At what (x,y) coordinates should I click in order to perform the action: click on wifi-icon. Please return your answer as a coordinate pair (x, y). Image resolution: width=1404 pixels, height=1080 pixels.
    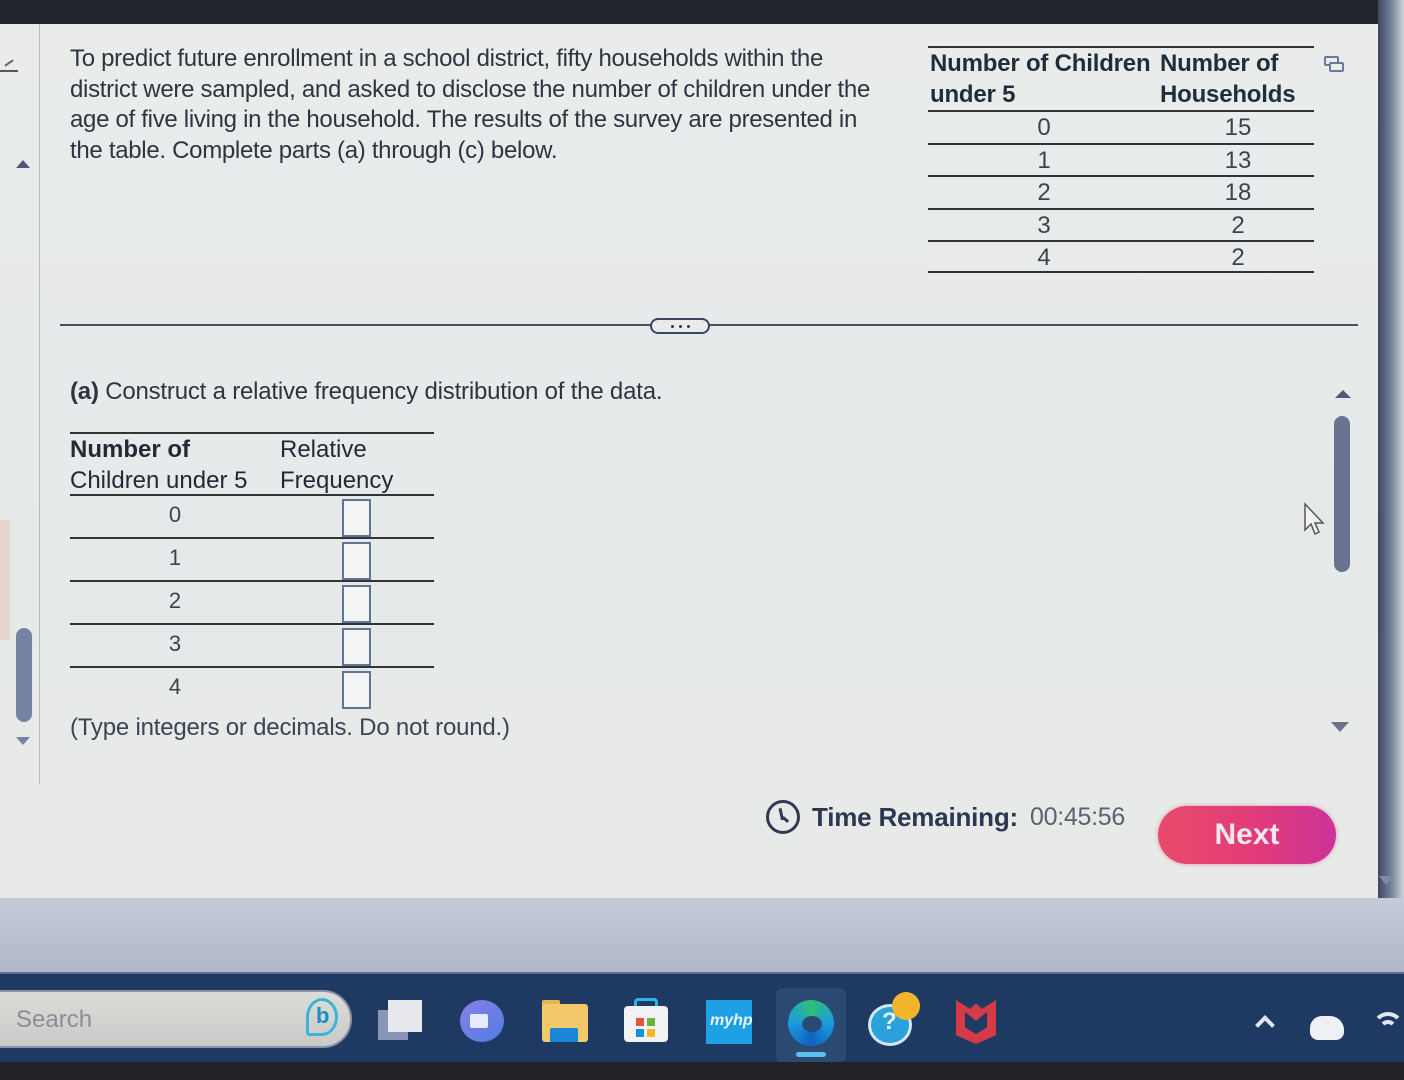
    Looking at the image, I should click on (1388, 1028).